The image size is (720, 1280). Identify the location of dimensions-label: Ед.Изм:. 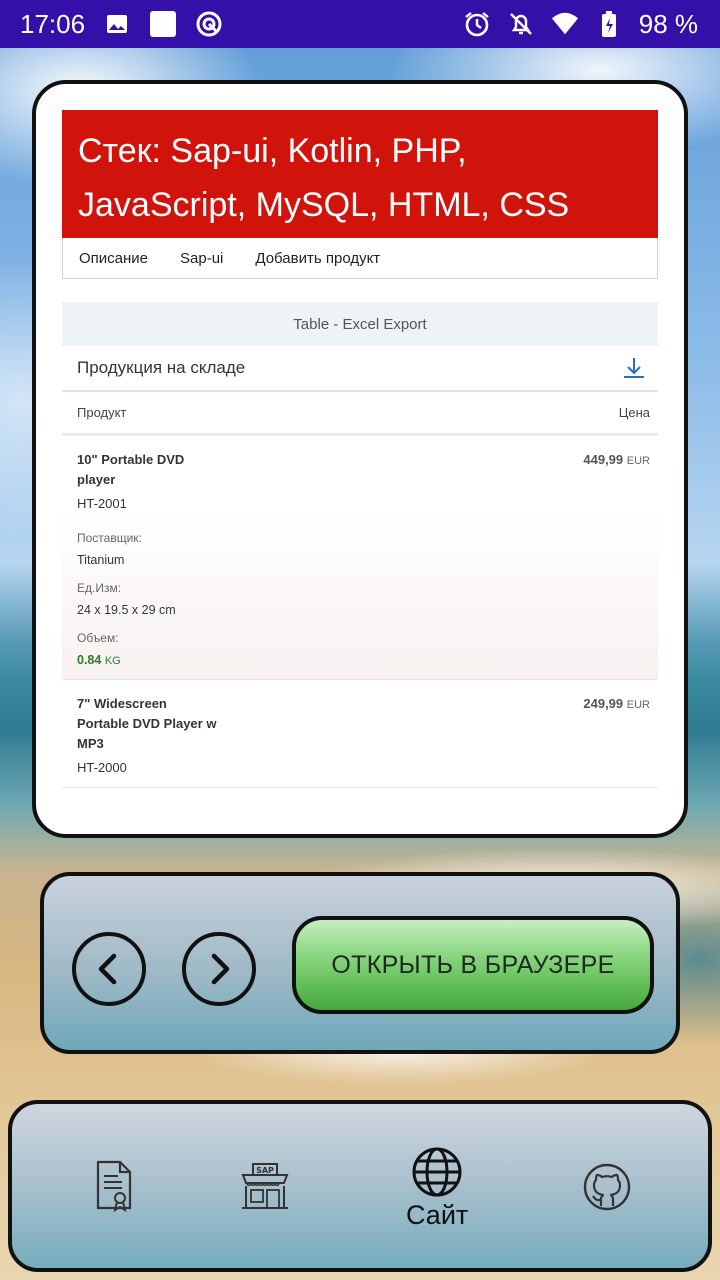
(99, 588).